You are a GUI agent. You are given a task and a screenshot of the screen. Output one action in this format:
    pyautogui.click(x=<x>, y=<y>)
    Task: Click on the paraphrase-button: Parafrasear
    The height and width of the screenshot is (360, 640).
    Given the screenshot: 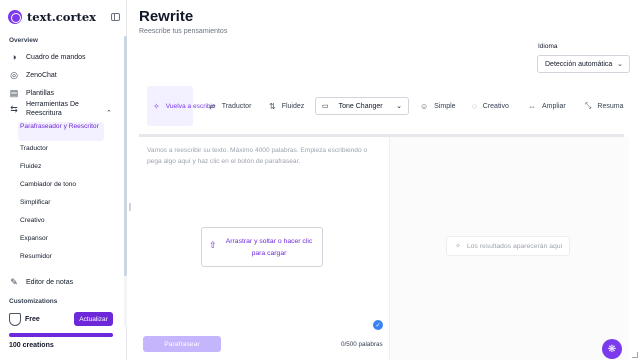 What is the action you would take?
    pyautogui.click(x=182, y=344)
    